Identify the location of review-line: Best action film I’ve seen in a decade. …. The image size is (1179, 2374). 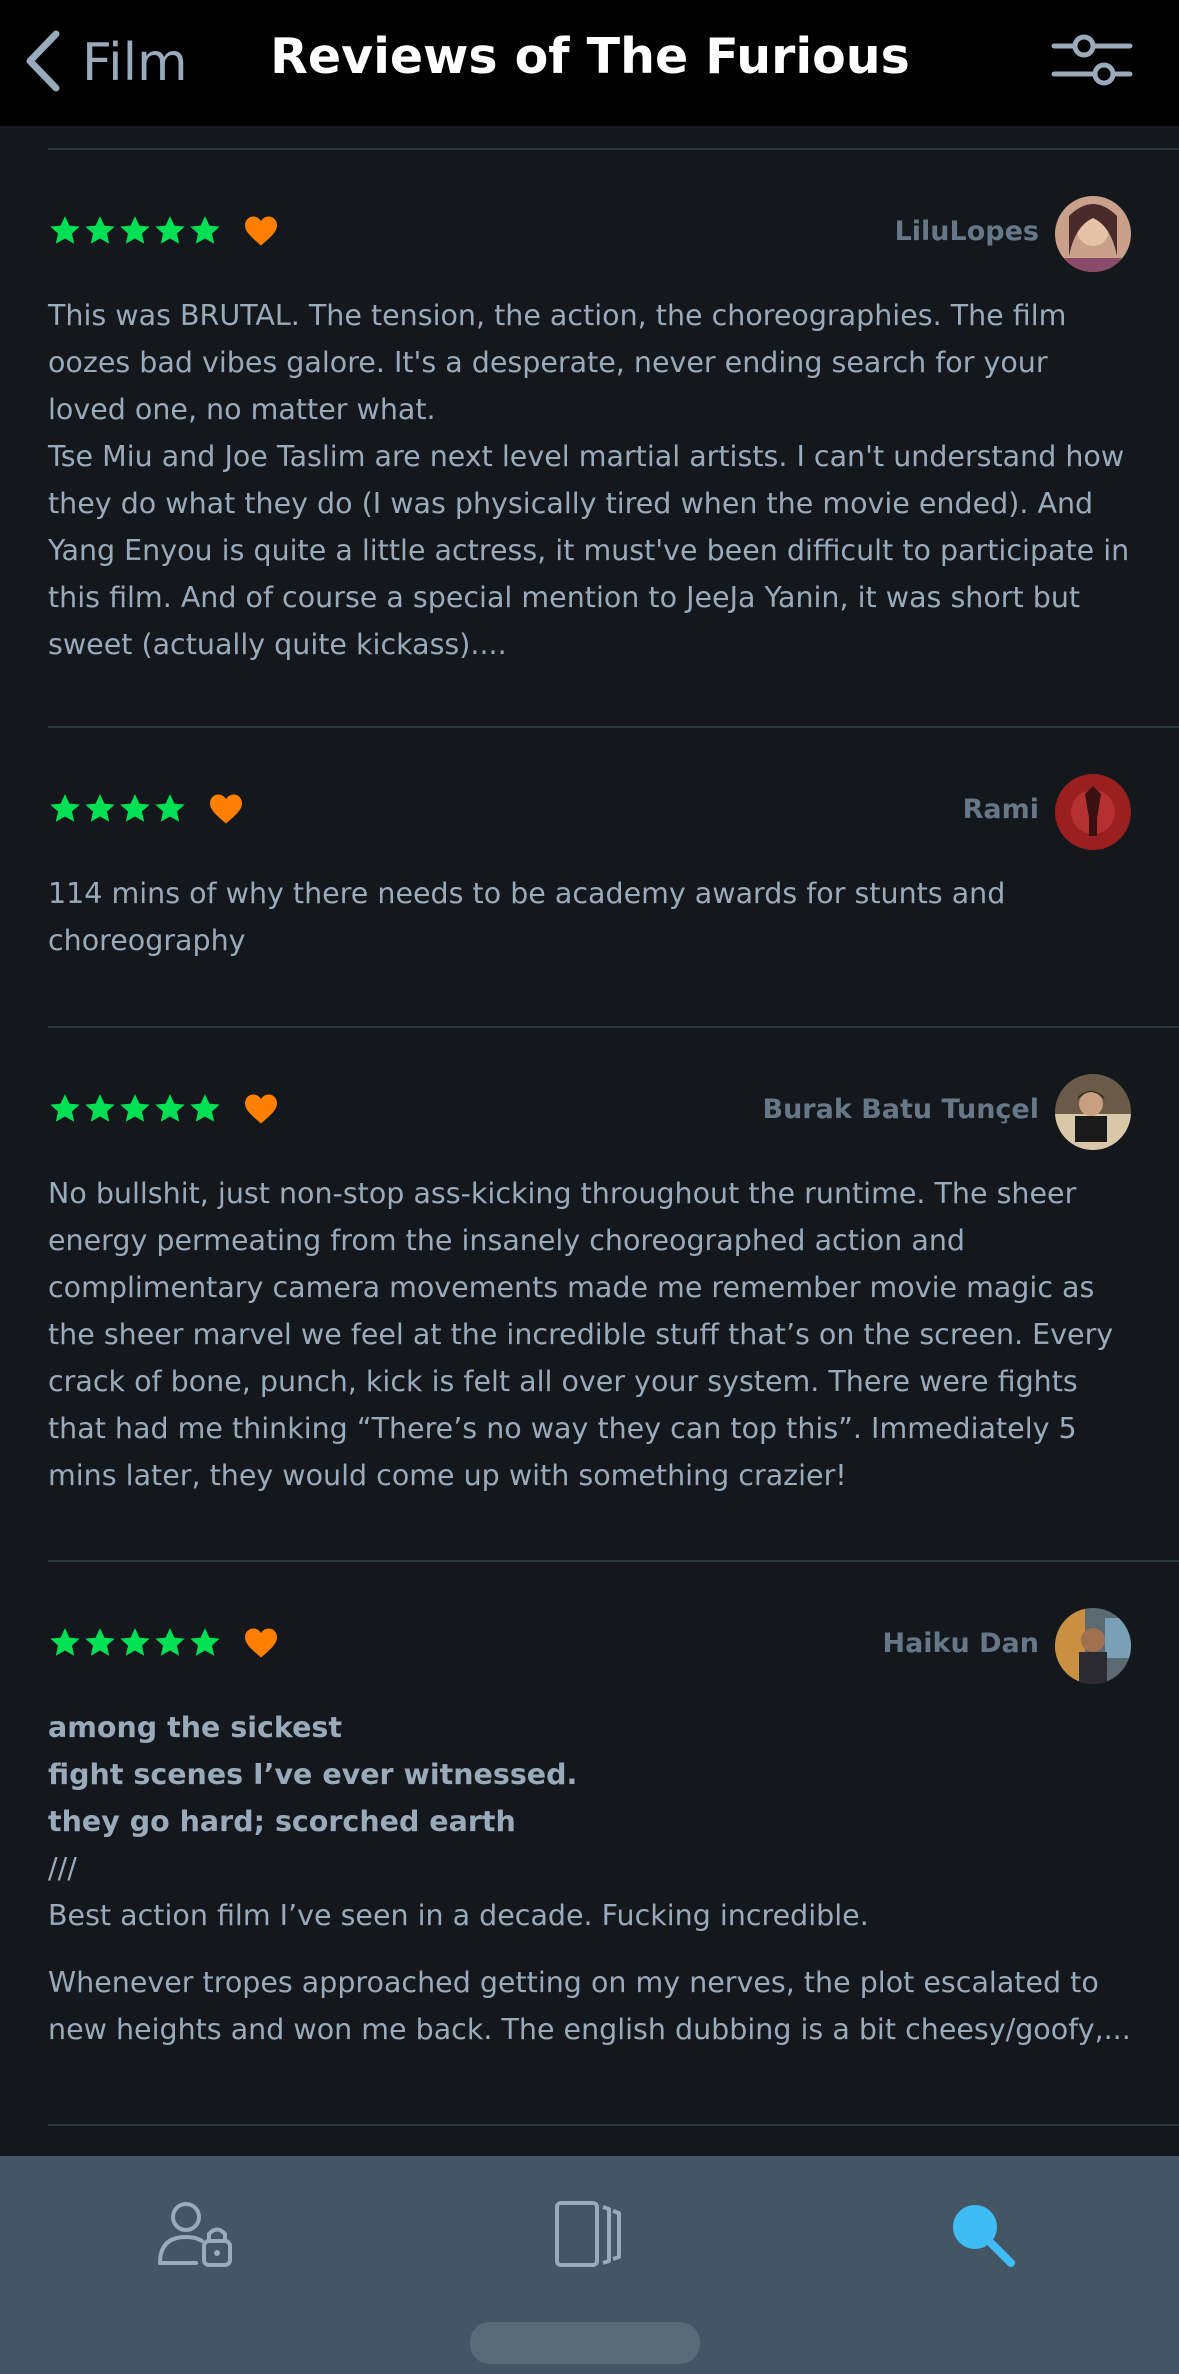
(458, 1915).